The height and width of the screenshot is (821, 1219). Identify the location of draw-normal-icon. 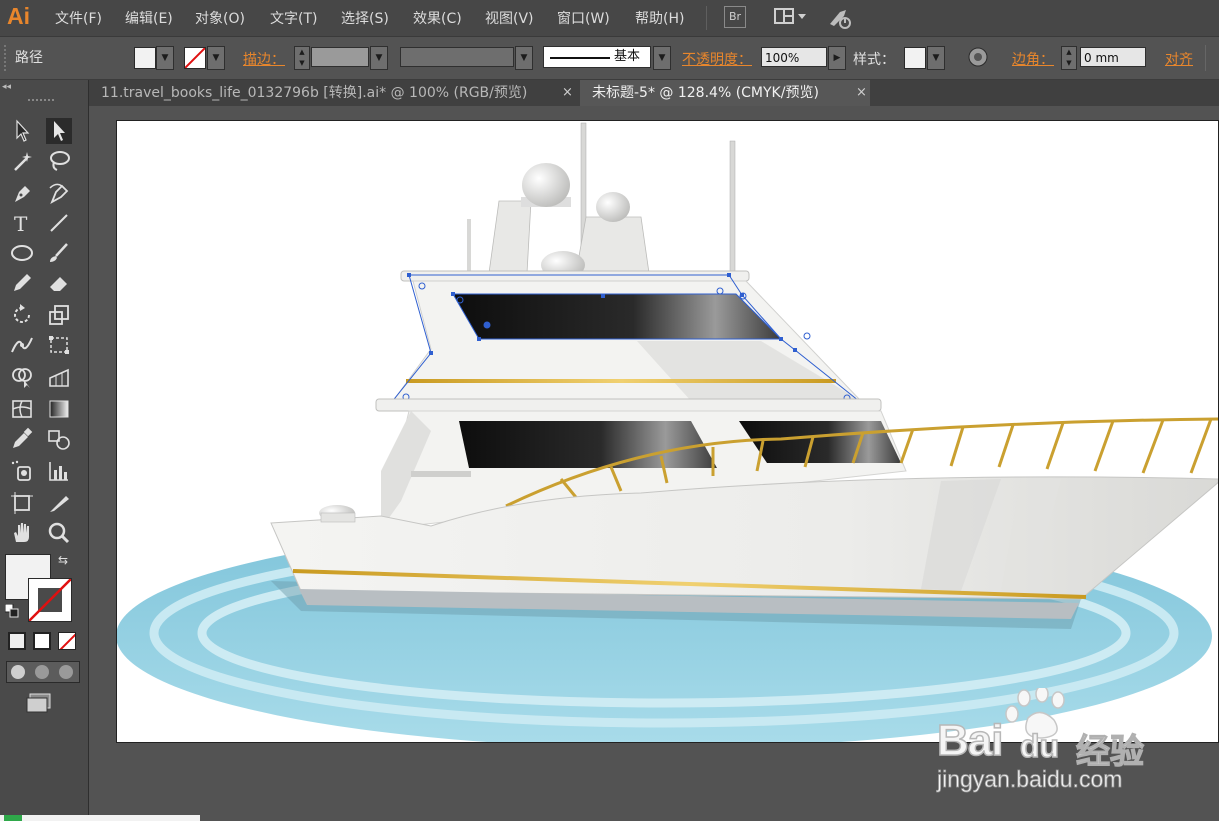
(18, 672).